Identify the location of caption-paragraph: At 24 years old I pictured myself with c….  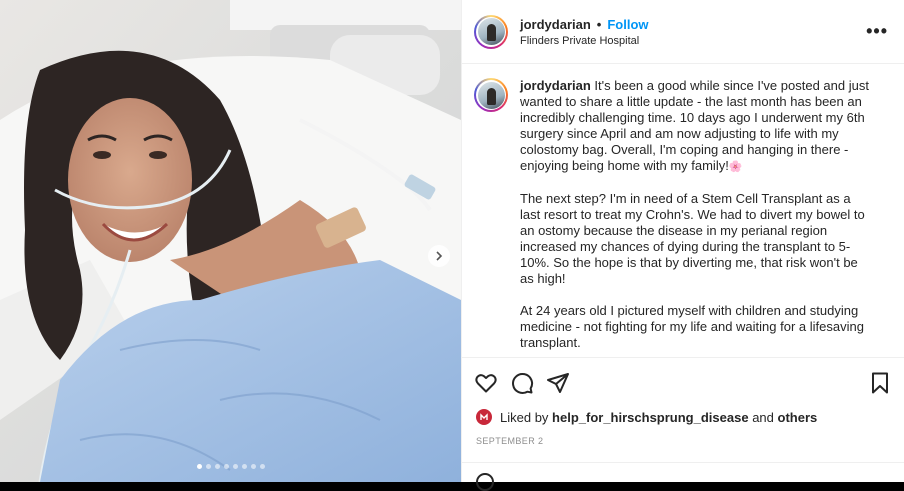
(692, 326).